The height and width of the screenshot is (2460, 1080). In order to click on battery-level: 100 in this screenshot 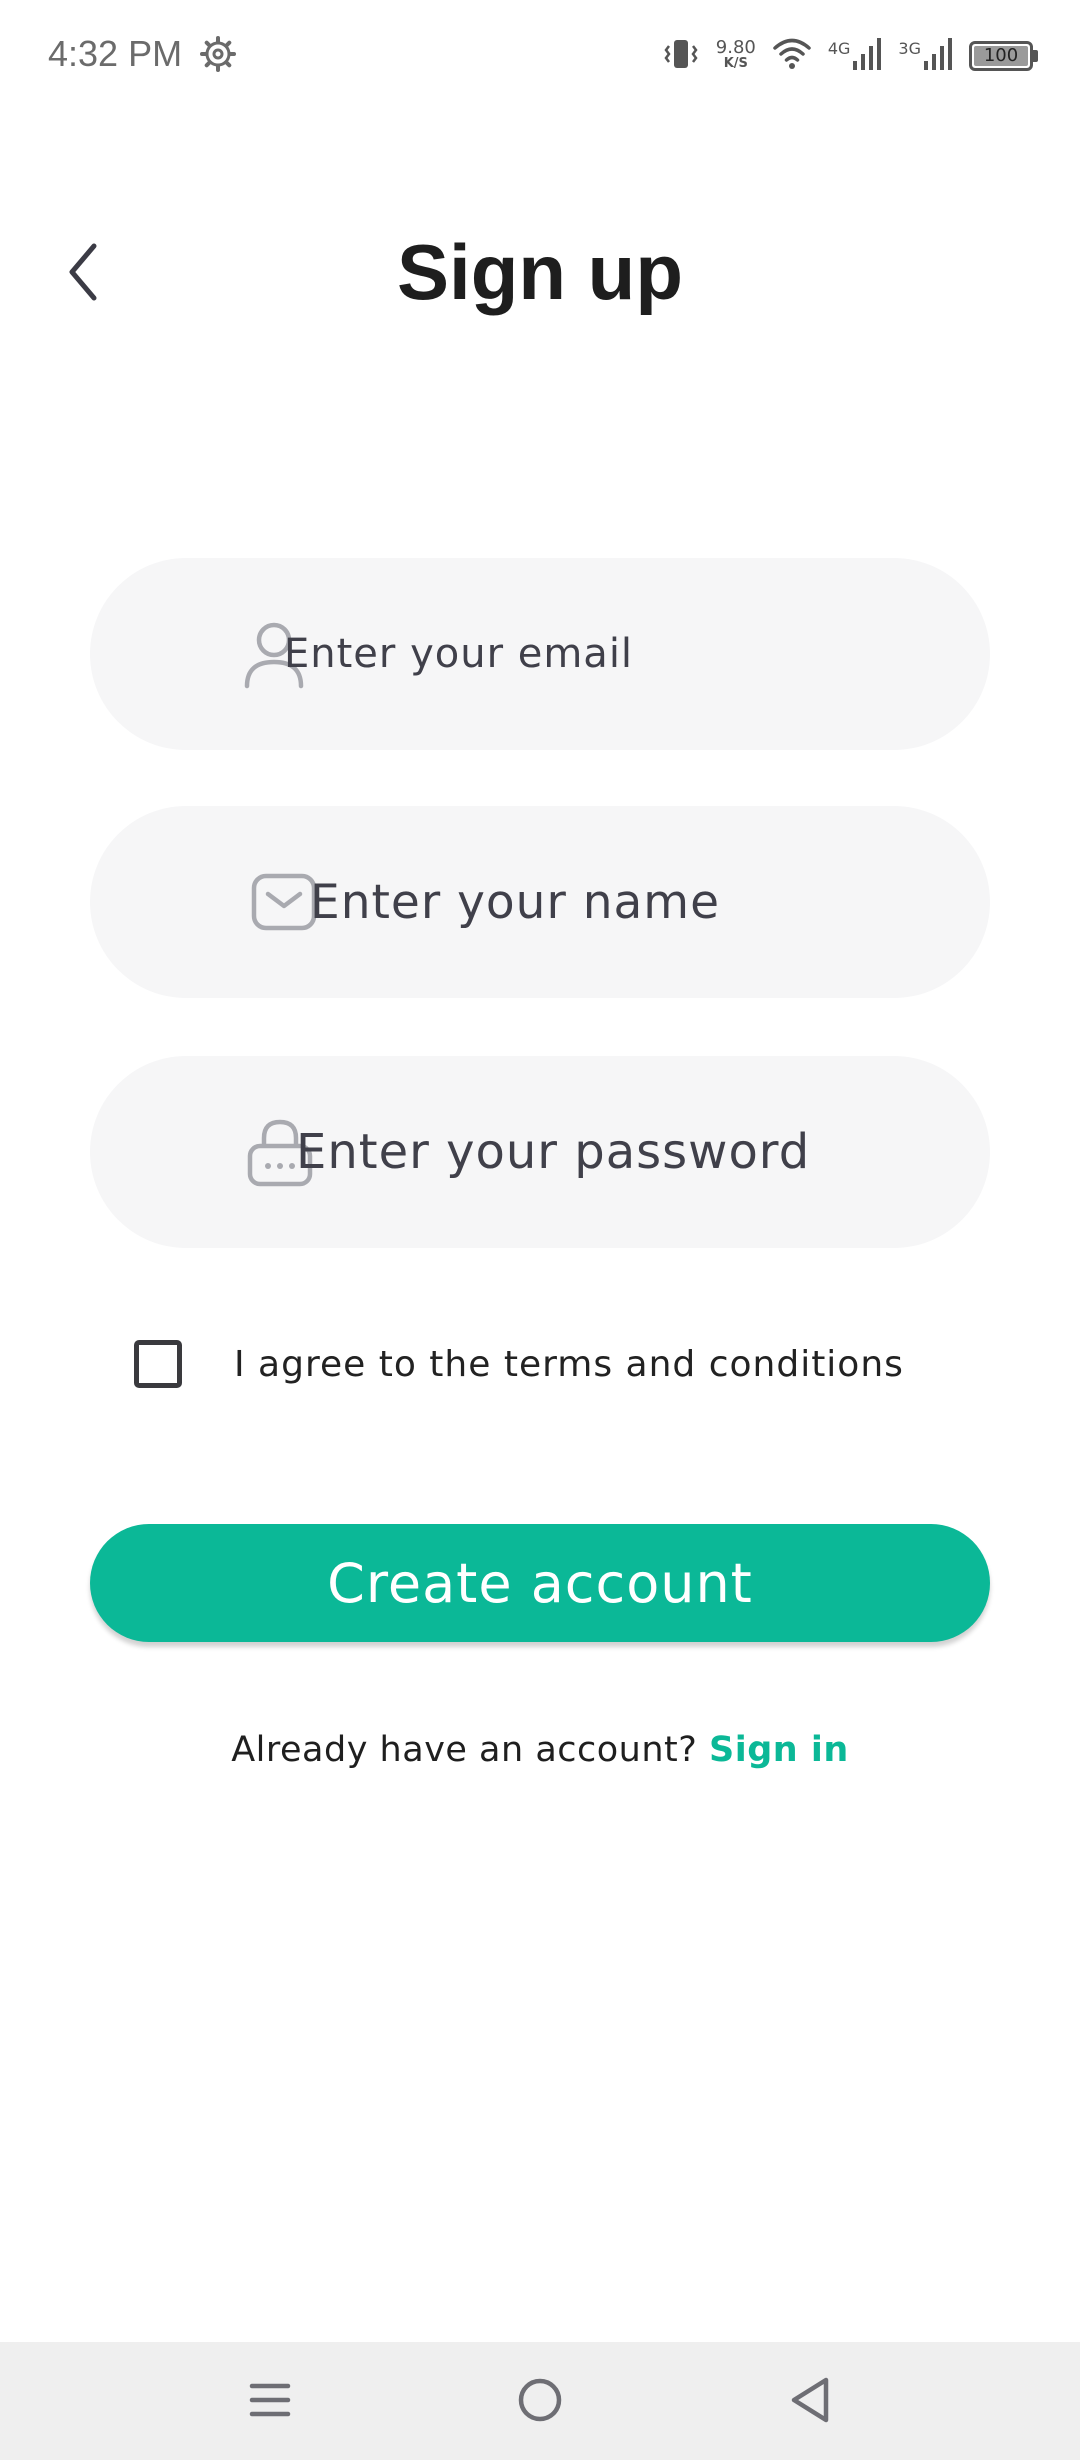, I will do `click(1001, 56)`.